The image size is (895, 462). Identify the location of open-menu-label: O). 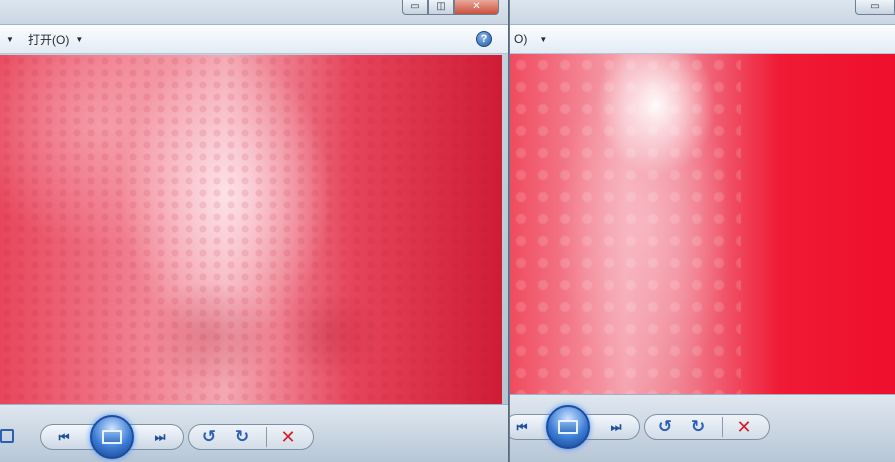
(521, 39).